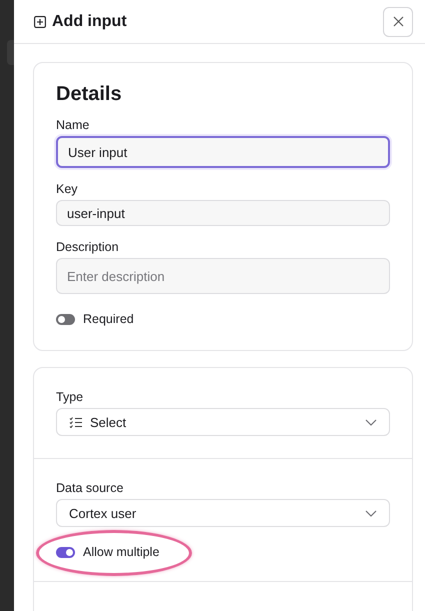  What do you see at coordinates (90, 21) in the screenshot?
I see `panel-title: Add input` at bounding box center [90, 21].